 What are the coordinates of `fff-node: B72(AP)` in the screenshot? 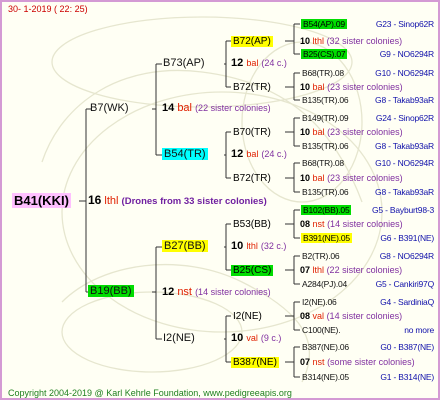 It's located at (252, 41).